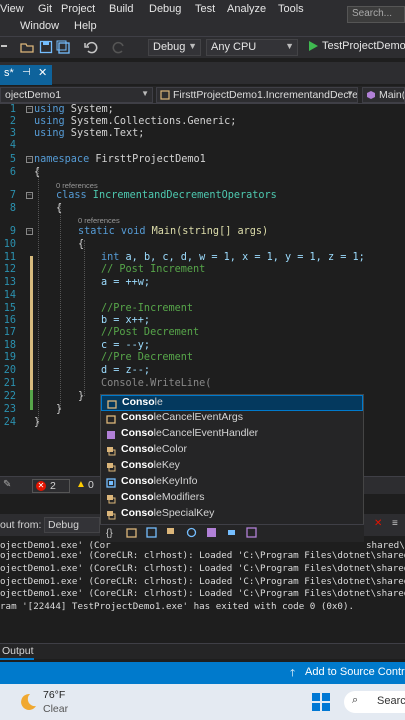 This screenshot has height=720, width=405. Describe the element at coordinates (374, 702) in the screenshot. I see `taskbar-search: ⌕ Search` at that location.